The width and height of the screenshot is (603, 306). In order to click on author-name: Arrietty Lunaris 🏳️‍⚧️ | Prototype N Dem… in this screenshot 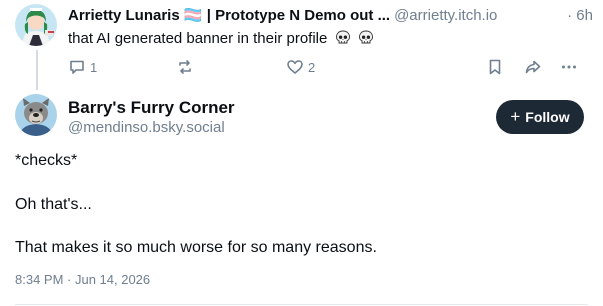, I will do `click(229, 15)`.